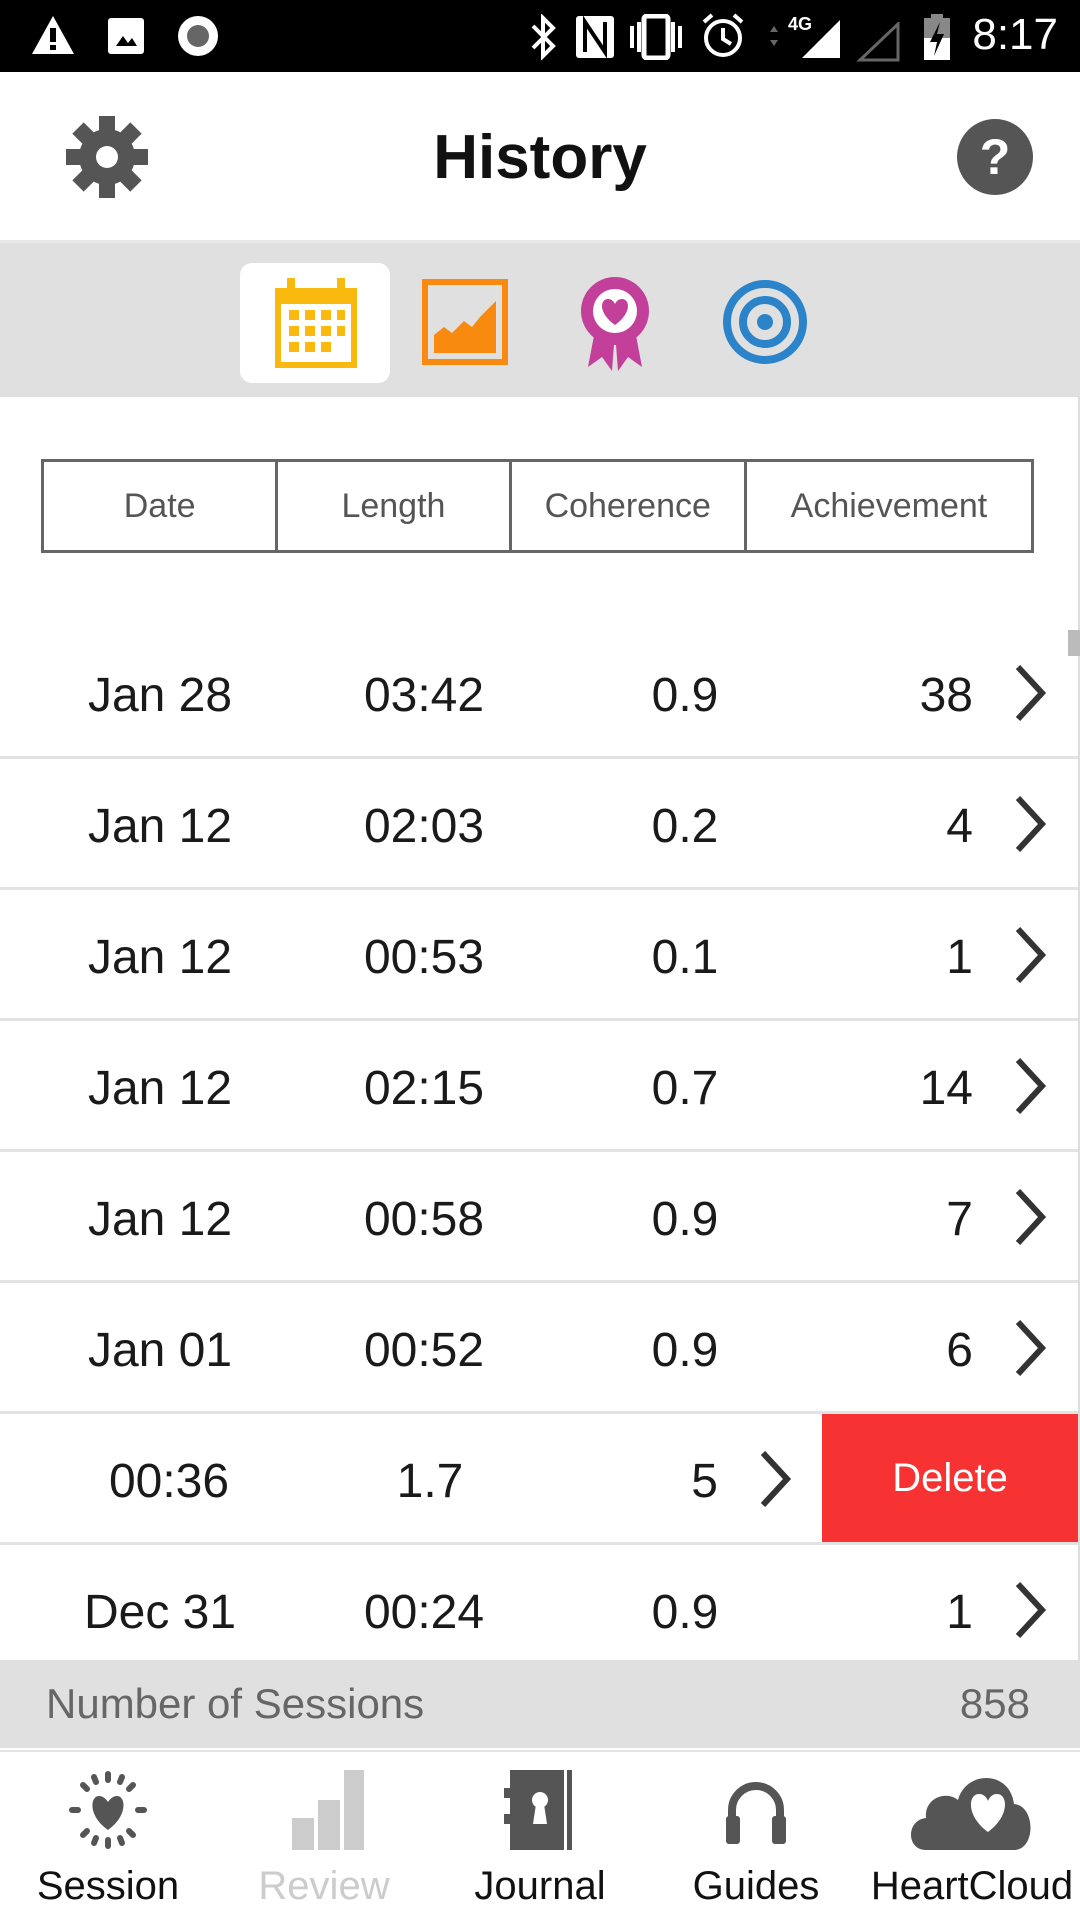  Describe the element at coordinates (704, 1481) in the screenshot. I see `cell-achievement: 5` at that location.